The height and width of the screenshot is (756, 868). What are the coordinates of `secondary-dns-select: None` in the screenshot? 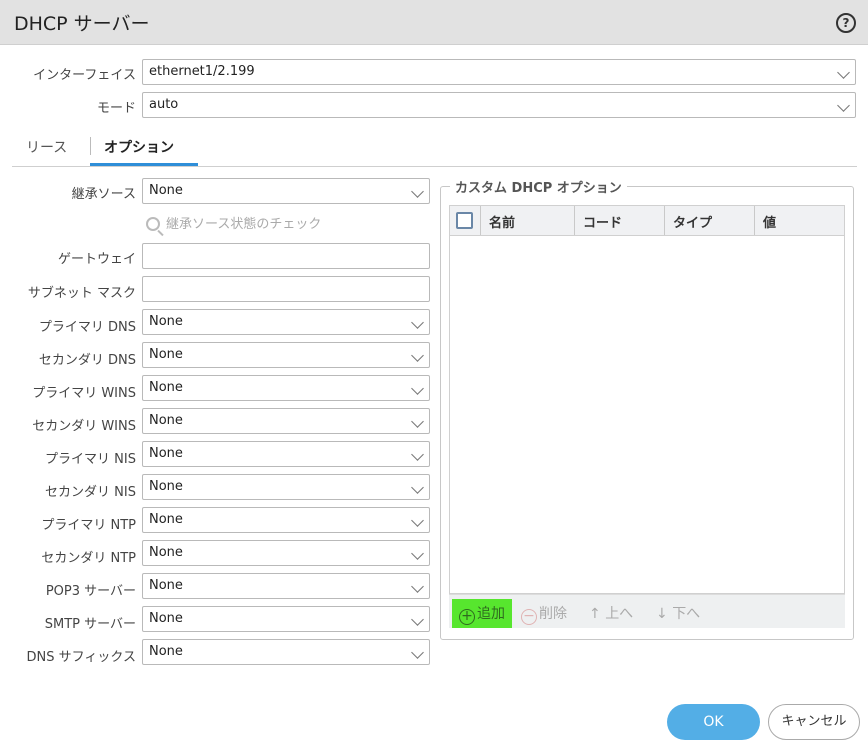 It's located at (286, 355).